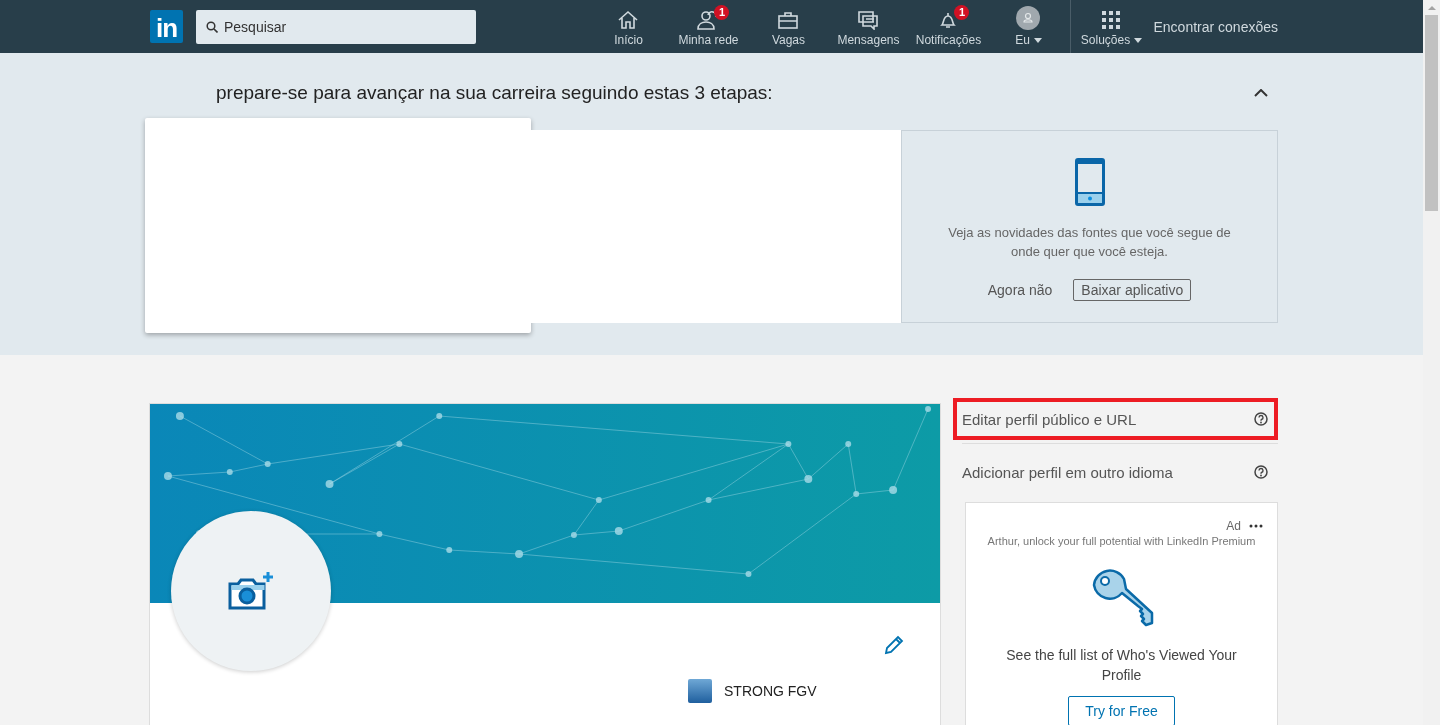  I want to click on edit-pencil-icon, so click(894, 645).